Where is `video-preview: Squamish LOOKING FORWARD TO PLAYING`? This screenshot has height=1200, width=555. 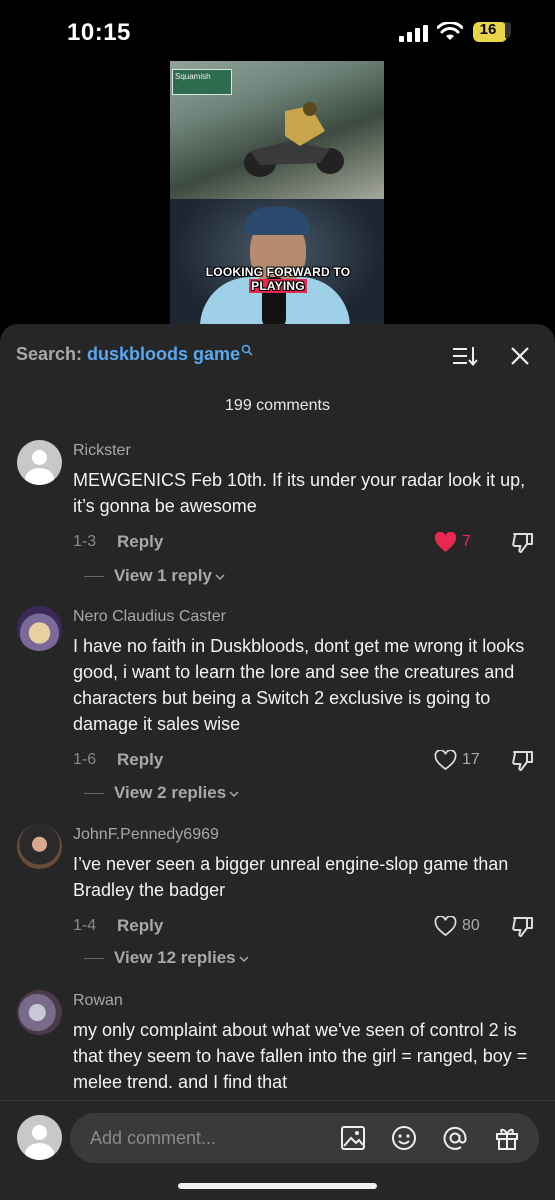
video-preview: Squamish LOOKING FORWARD TO PLAYING is located at coordinates (277, 196).